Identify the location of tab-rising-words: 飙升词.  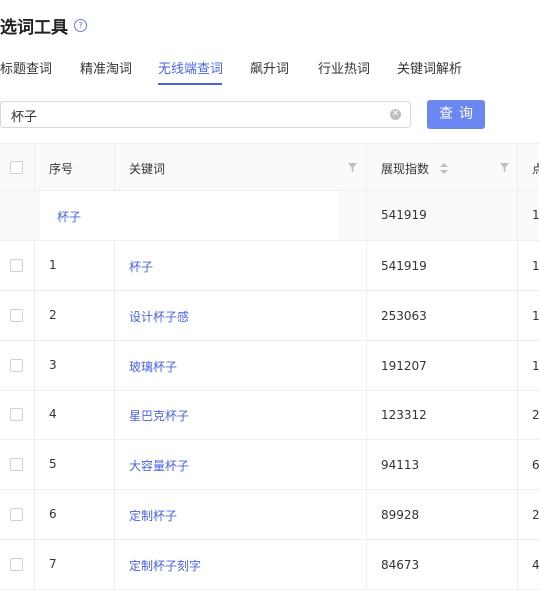
(269, 67).